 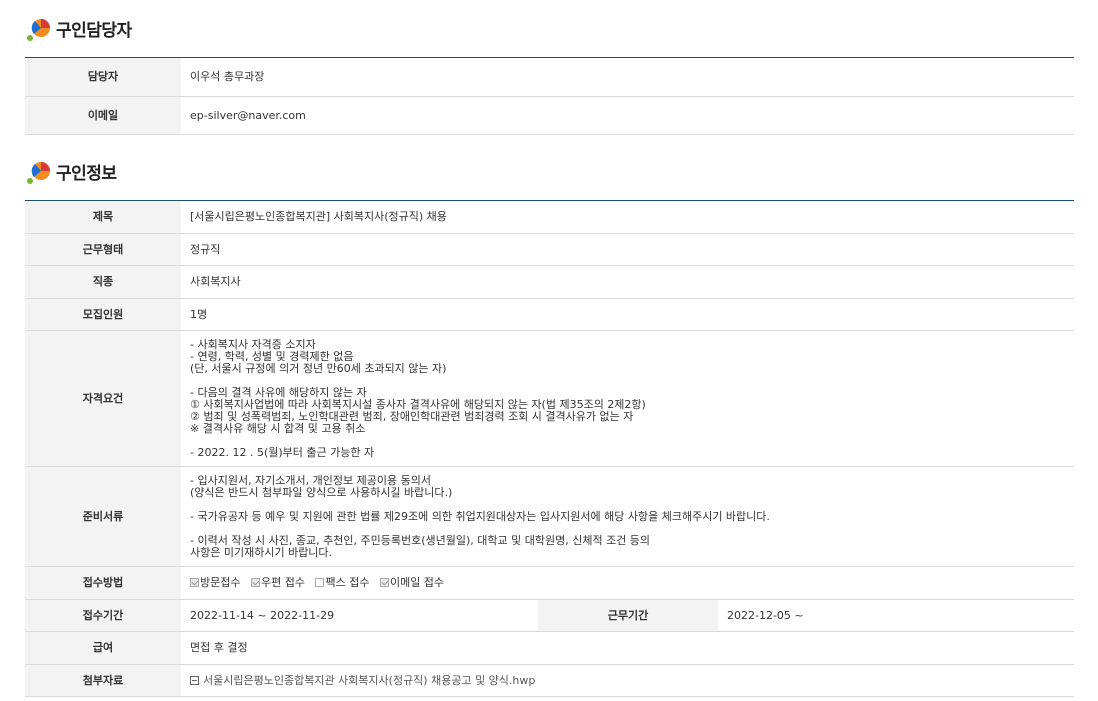 What do you see at coordinates (103, 115) in the screenshot?
I see `row-label: 이메일` at bounding box center [103, 115].